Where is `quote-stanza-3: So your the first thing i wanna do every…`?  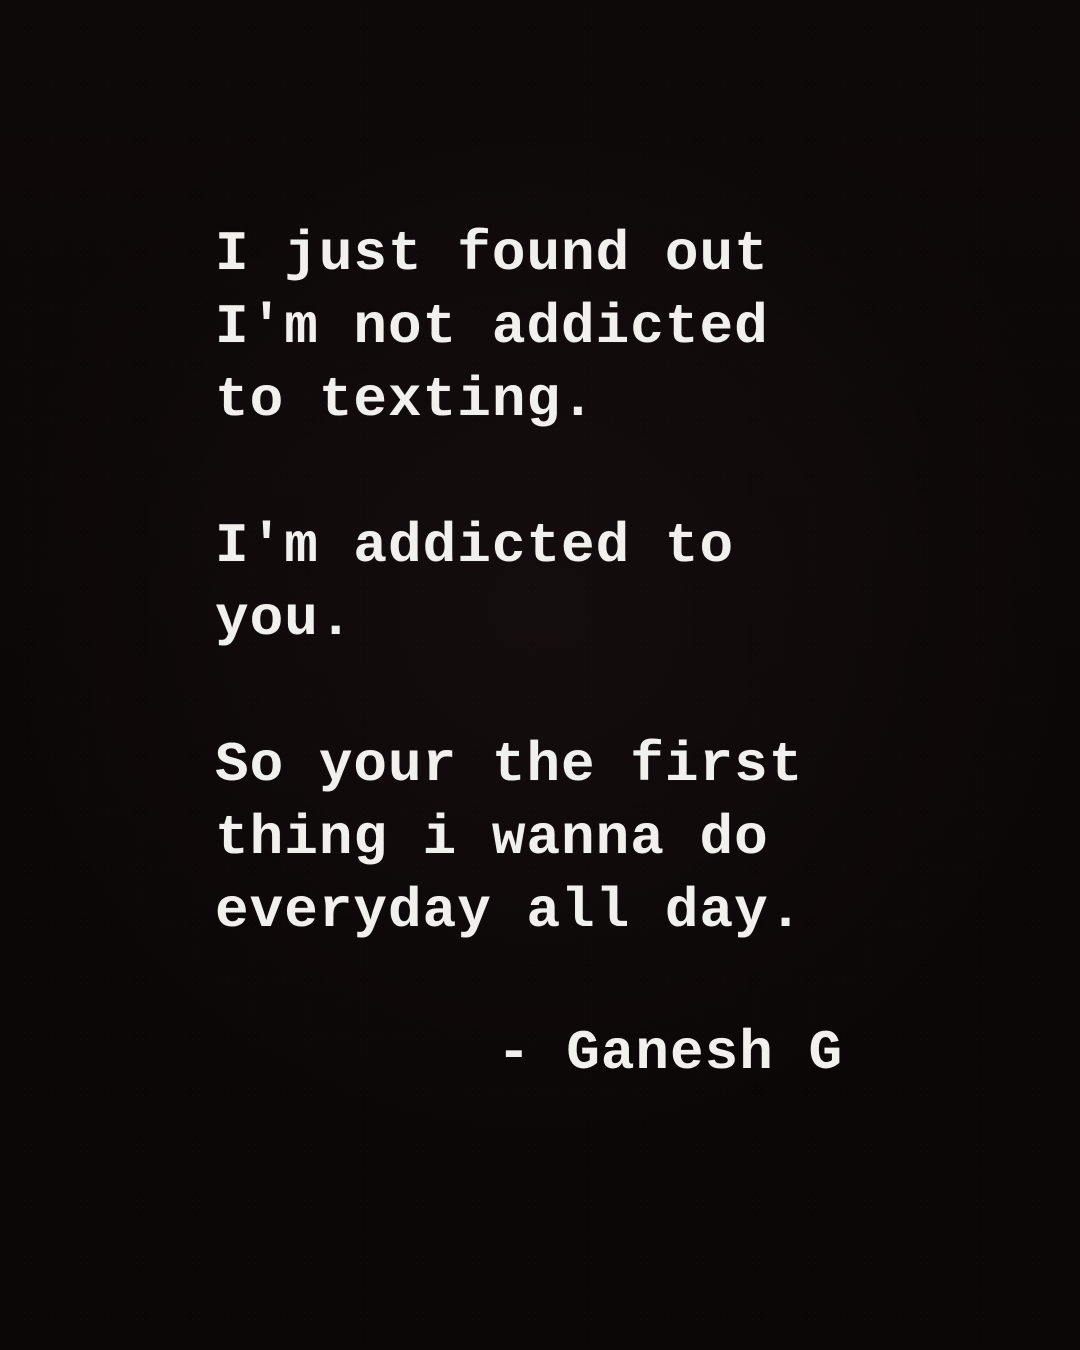 quote-stanza-3: So your the first thing i wanna do every… is located at coordinates (595, 838).